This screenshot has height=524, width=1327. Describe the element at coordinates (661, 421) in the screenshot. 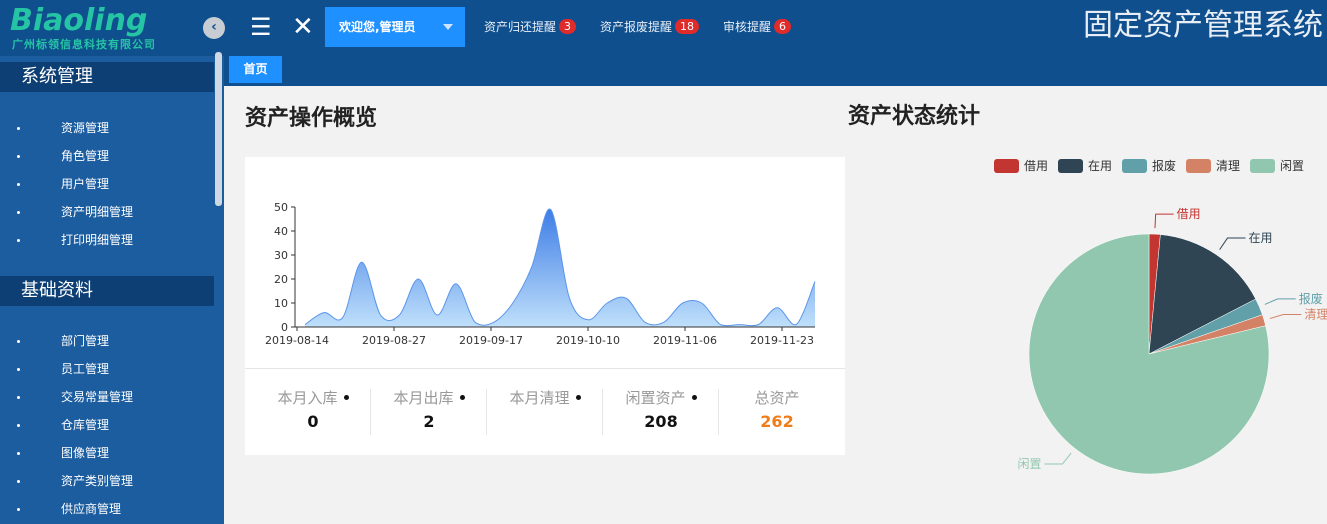

I see `stat-value: 208` at that location.